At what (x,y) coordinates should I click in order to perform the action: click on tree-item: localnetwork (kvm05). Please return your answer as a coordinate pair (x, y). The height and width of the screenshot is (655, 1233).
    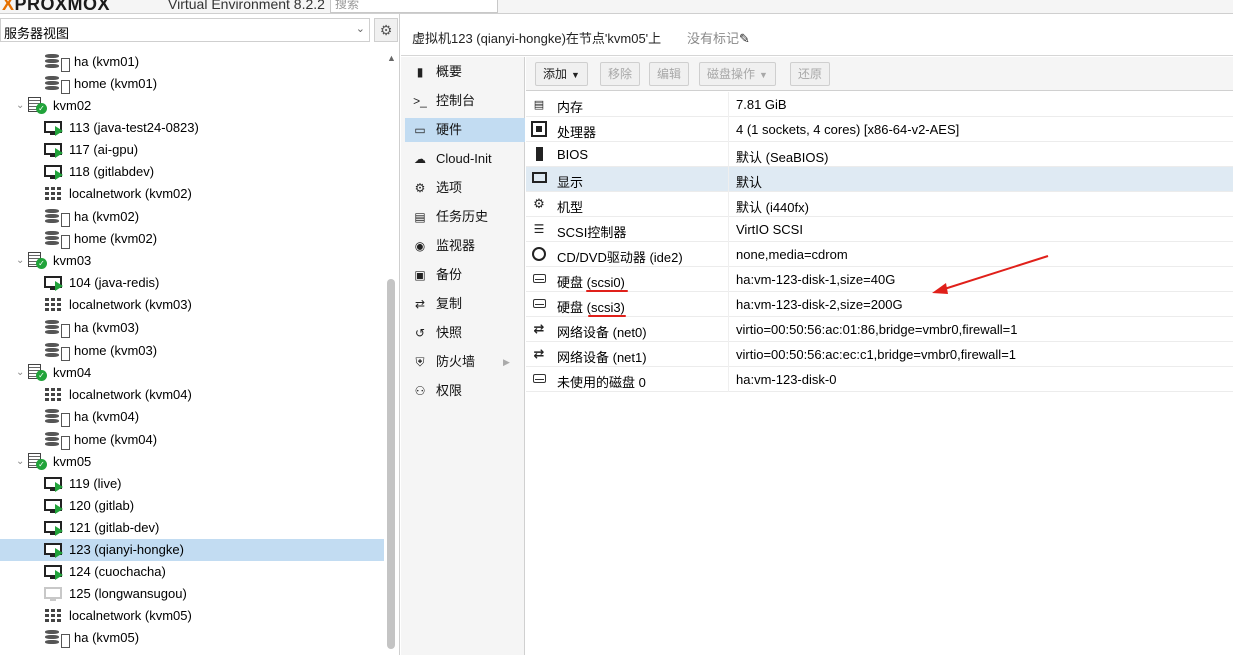
    Looking at the image, I should click on (192, 616).